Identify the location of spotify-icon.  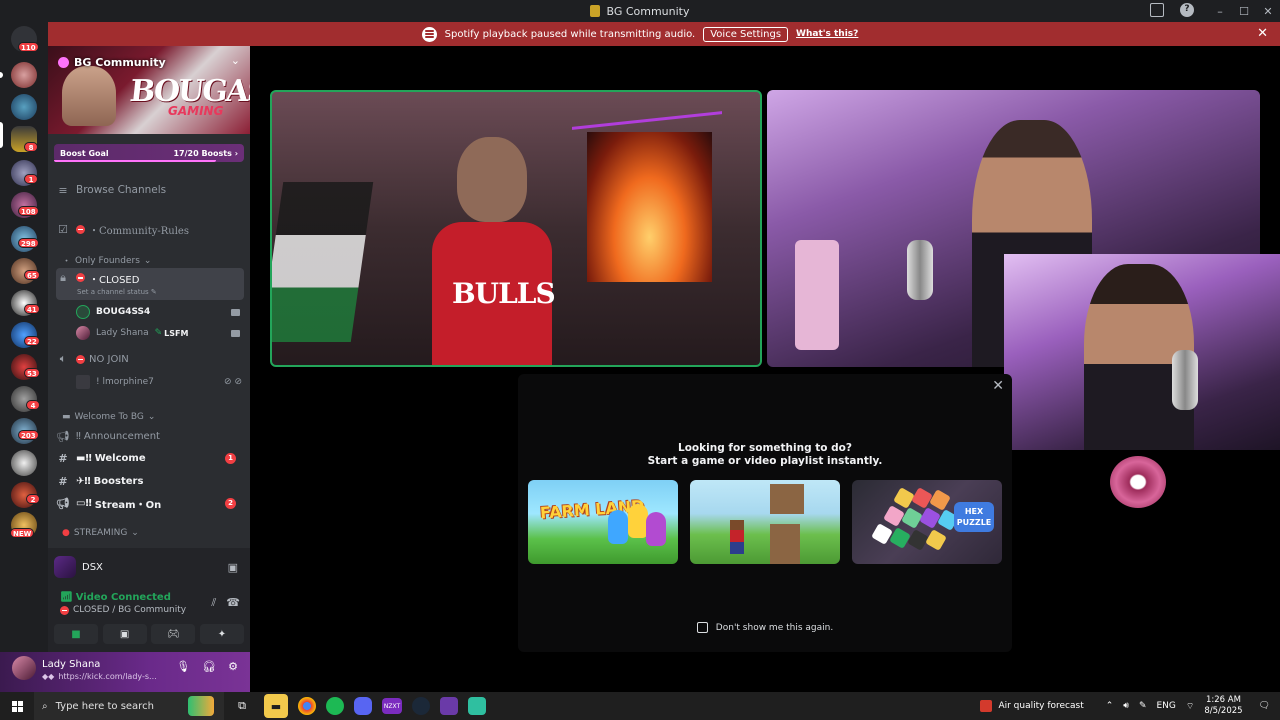
(335, 706).